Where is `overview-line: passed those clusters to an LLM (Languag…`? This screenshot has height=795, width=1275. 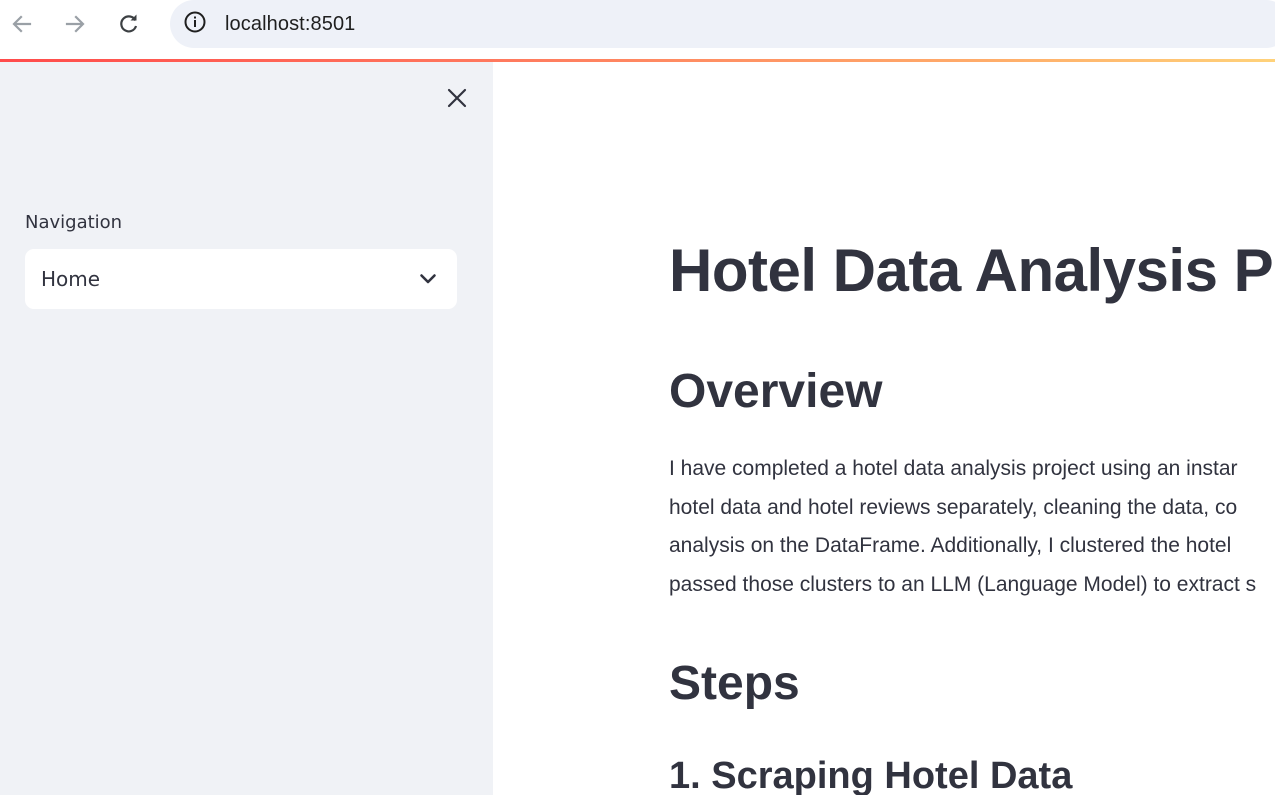
overview-line: passed those clusters to an LLM (Languag… is located at coordinates (963, 584).